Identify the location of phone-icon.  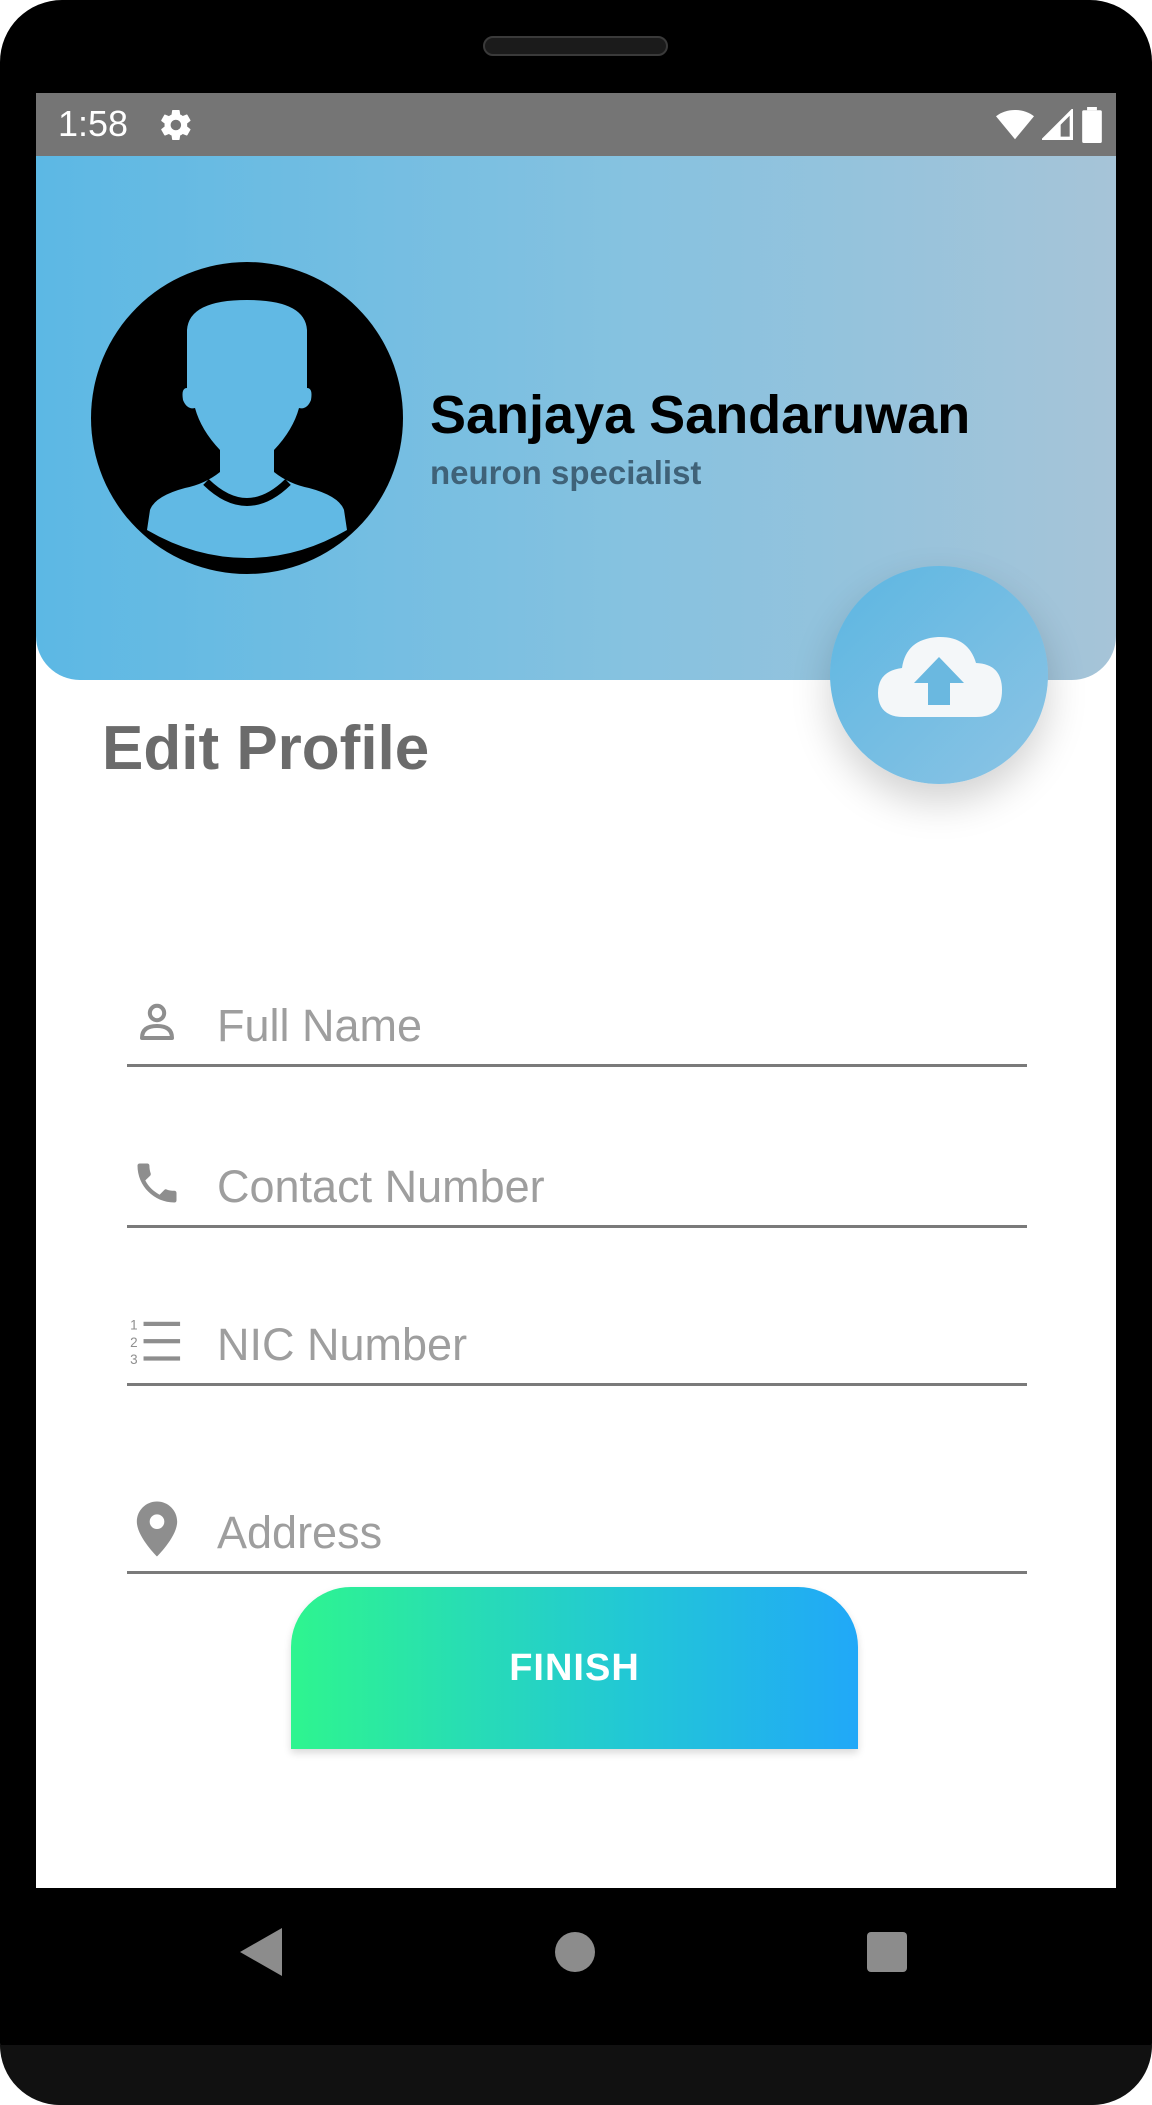
(157, 1183).